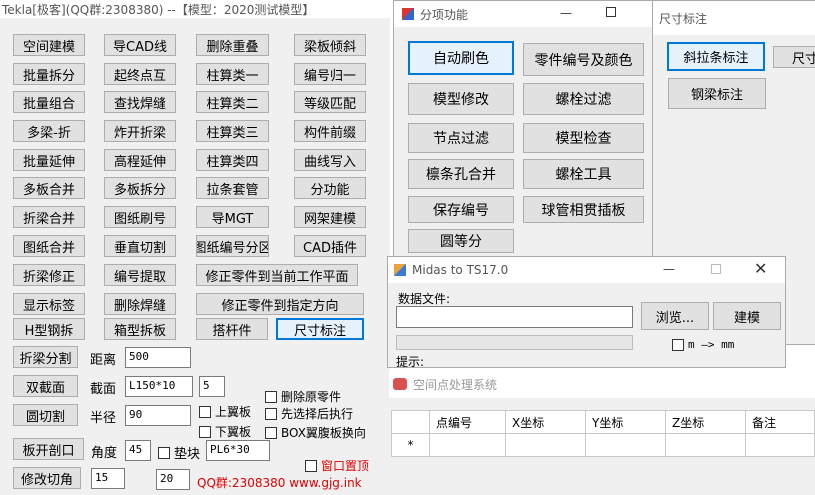  Describe the element at coordinates (108, 478) in the screenshot. I see `chamfer-a-input: 15` at that location.